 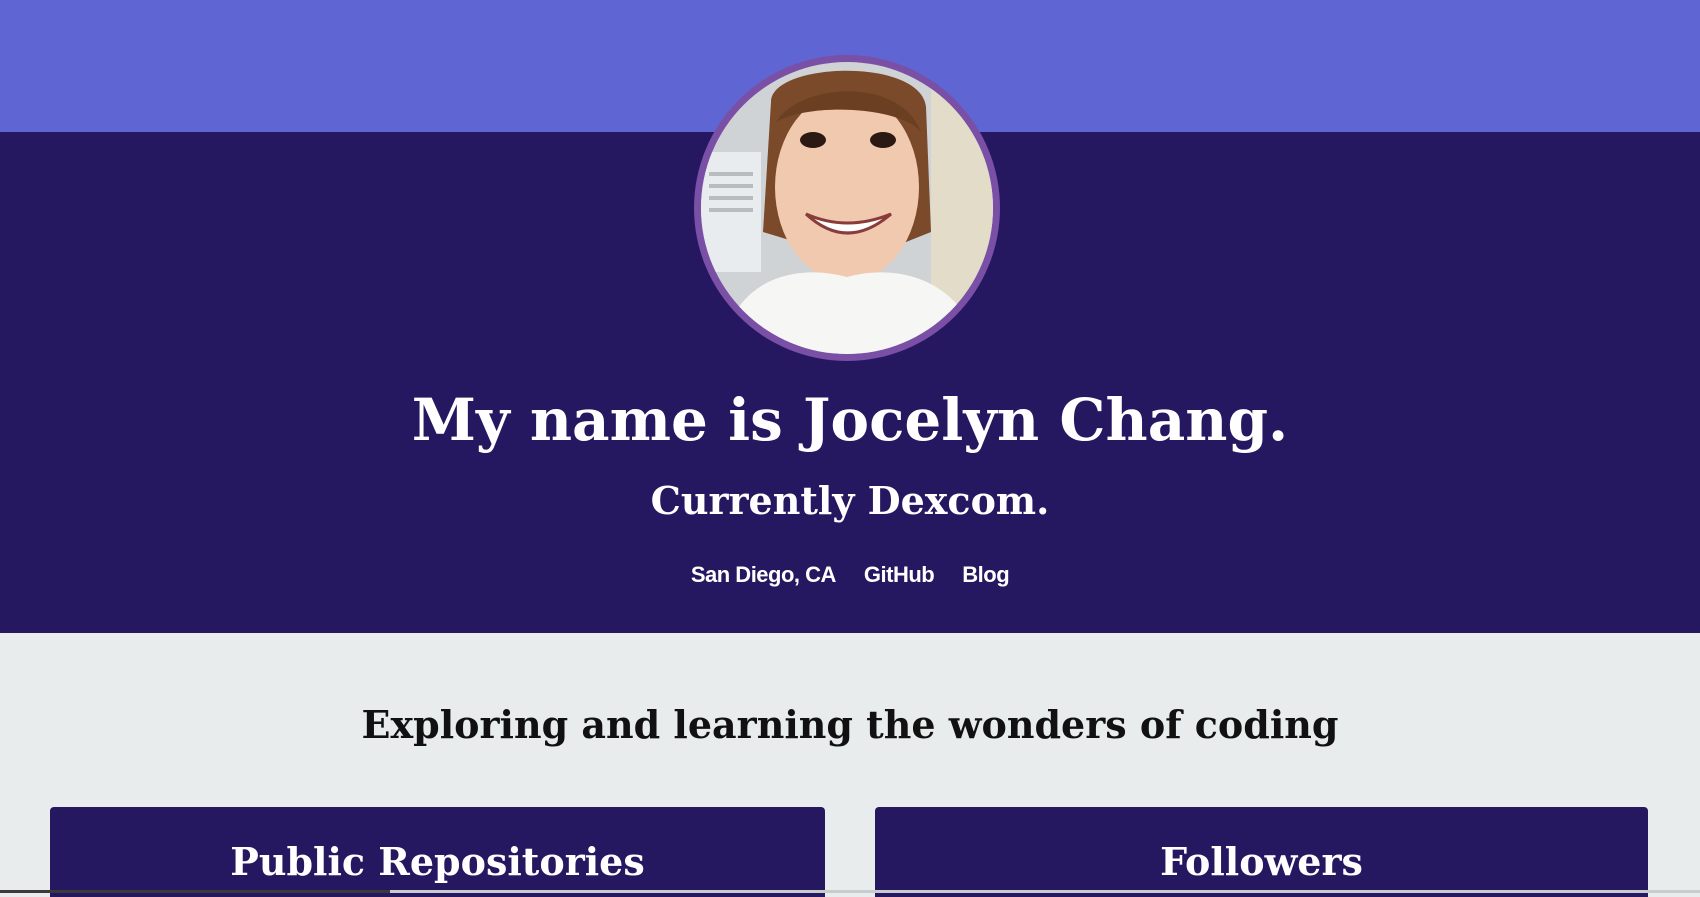 What do you see at coordinates (850, 500) in the screenshot?
I see `hero-subtitle: Currently Dexcom.` at bounding box center [850, 500].